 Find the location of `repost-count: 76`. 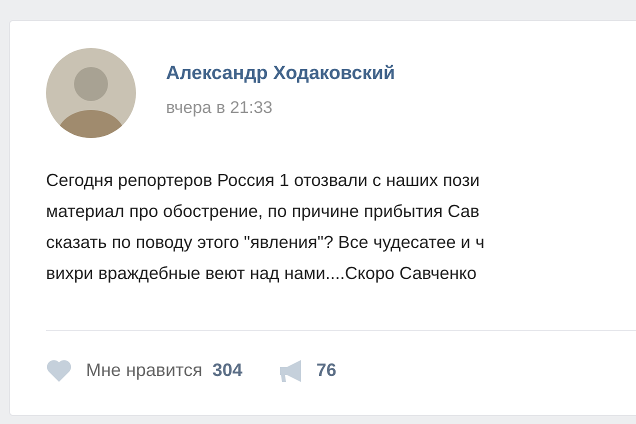

repost-count: 76 is located at coordinates (326, 370).